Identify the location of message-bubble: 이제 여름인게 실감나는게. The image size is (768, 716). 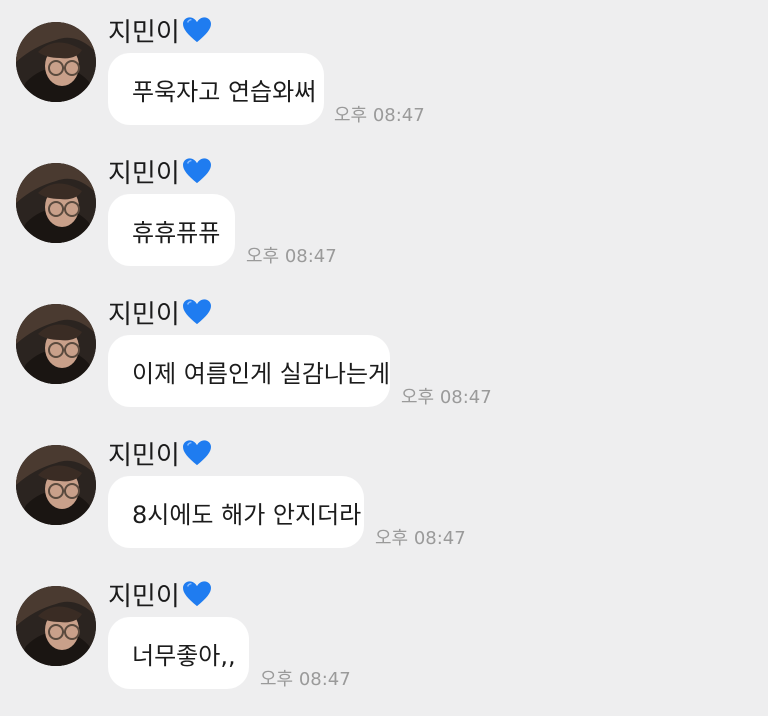
(249, 371).